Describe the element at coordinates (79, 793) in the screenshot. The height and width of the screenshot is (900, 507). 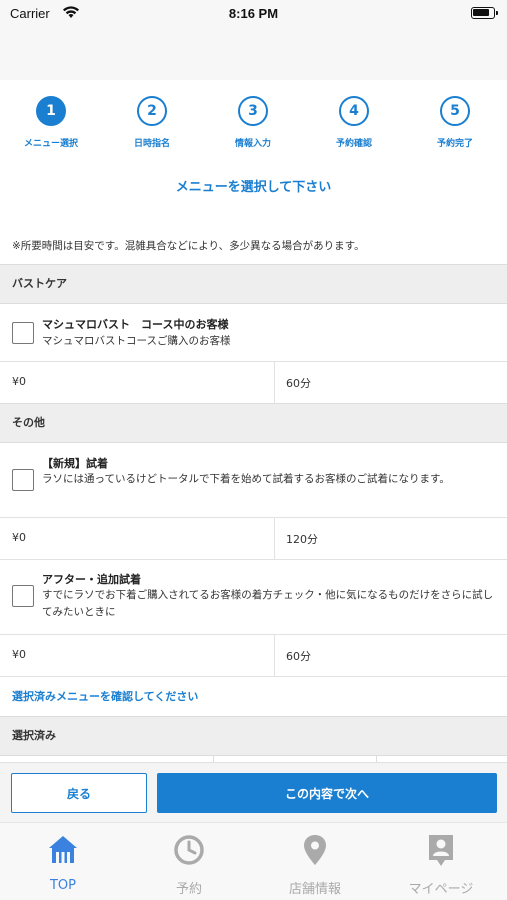
I see `back-button: 戻る` at that location.